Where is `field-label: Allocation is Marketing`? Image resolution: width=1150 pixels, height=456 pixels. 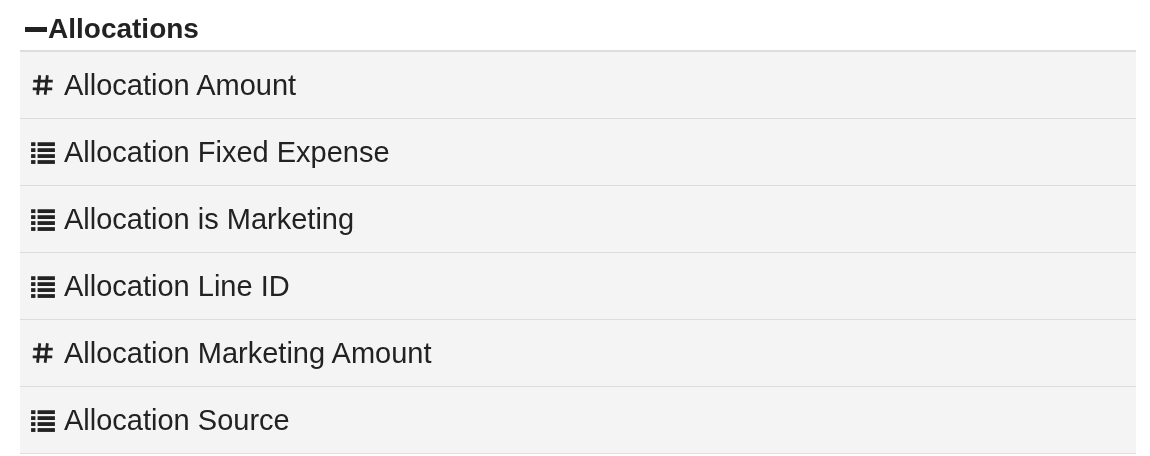 field-label: Allocation is Marketing is located at coordinates (209, 219).